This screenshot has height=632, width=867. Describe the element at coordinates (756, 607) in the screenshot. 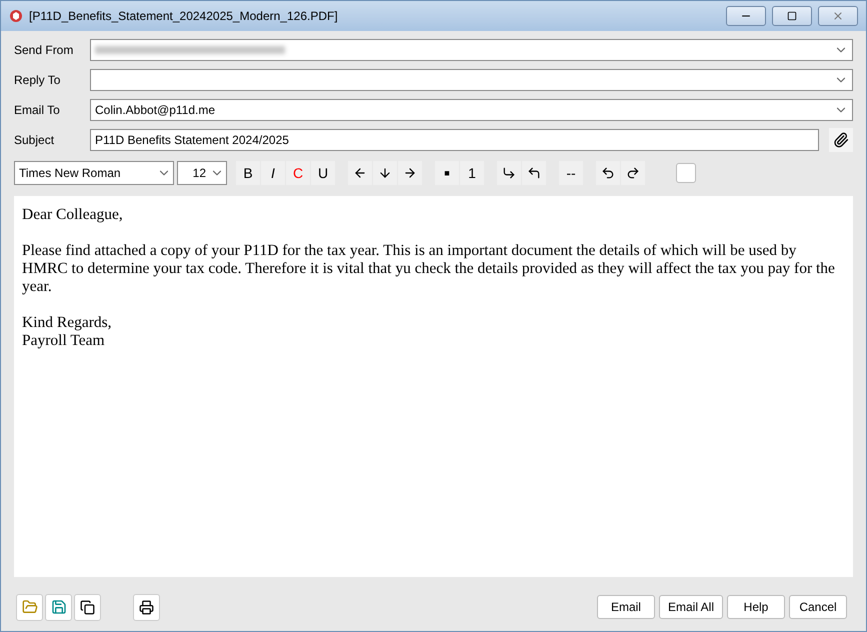

I see `dialog-button: Help` at that location.